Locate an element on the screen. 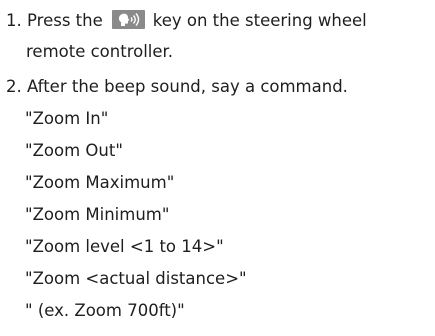 The width and height of the screenshot is (435, 336). command-item: "Zoom <actual distance>" is located at coordinates (136, 278).